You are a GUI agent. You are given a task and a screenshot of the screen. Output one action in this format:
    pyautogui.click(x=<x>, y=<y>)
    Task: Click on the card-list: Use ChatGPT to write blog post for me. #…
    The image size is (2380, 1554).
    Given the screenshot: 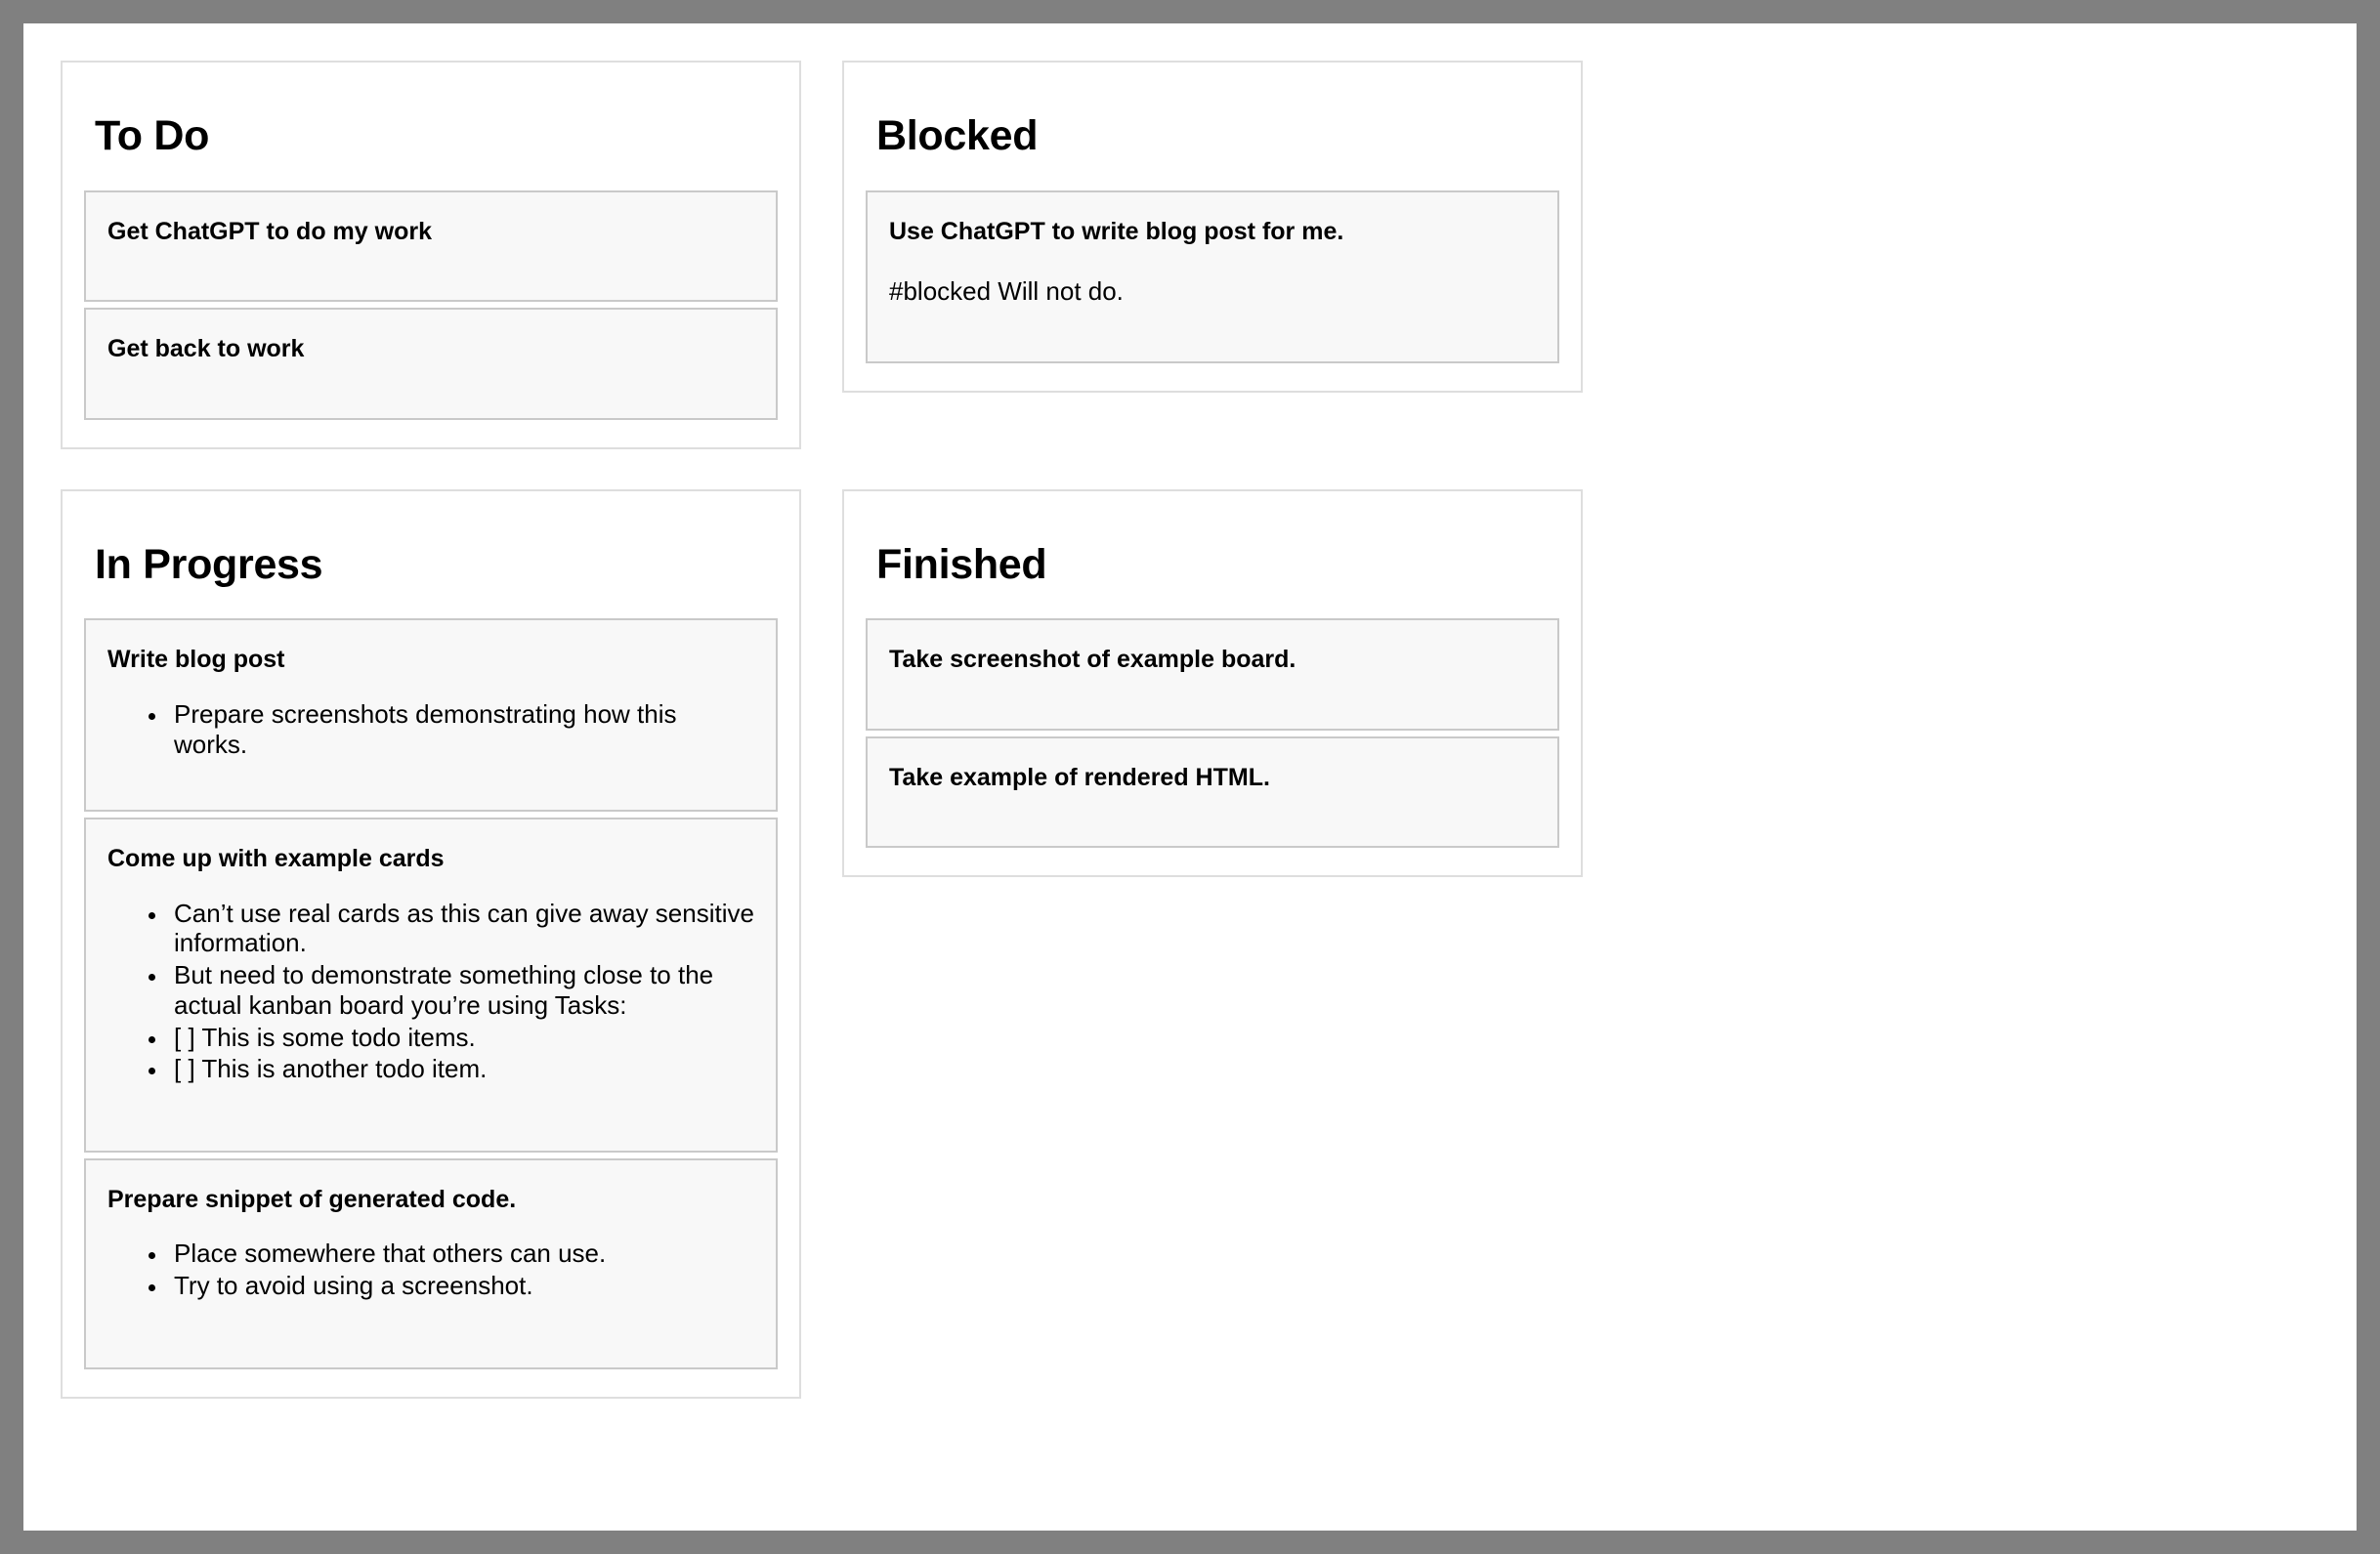 What is the action you would take?
    pyautogui.click(x=1212, y=276)
    